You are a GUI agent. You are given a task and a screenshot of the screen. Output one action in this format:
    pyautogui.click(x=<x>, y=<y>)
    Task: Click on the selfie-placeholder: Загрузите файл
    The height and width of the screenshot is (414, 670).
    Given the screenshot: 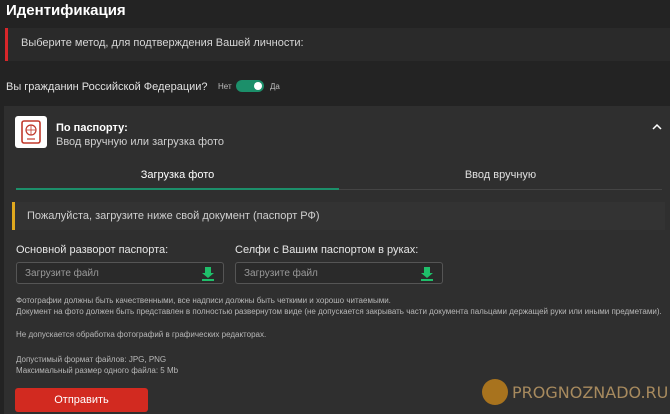 What is the action you would take?
    pyautogui.click(x=281, y=273)
    